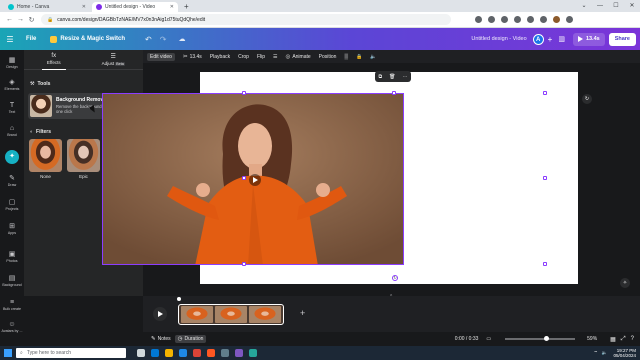 Image resolution: width=640 pixels, height=360 pixels. I want to click on tab-adjust: ☰ Adjust Beta, so click(114, 59).